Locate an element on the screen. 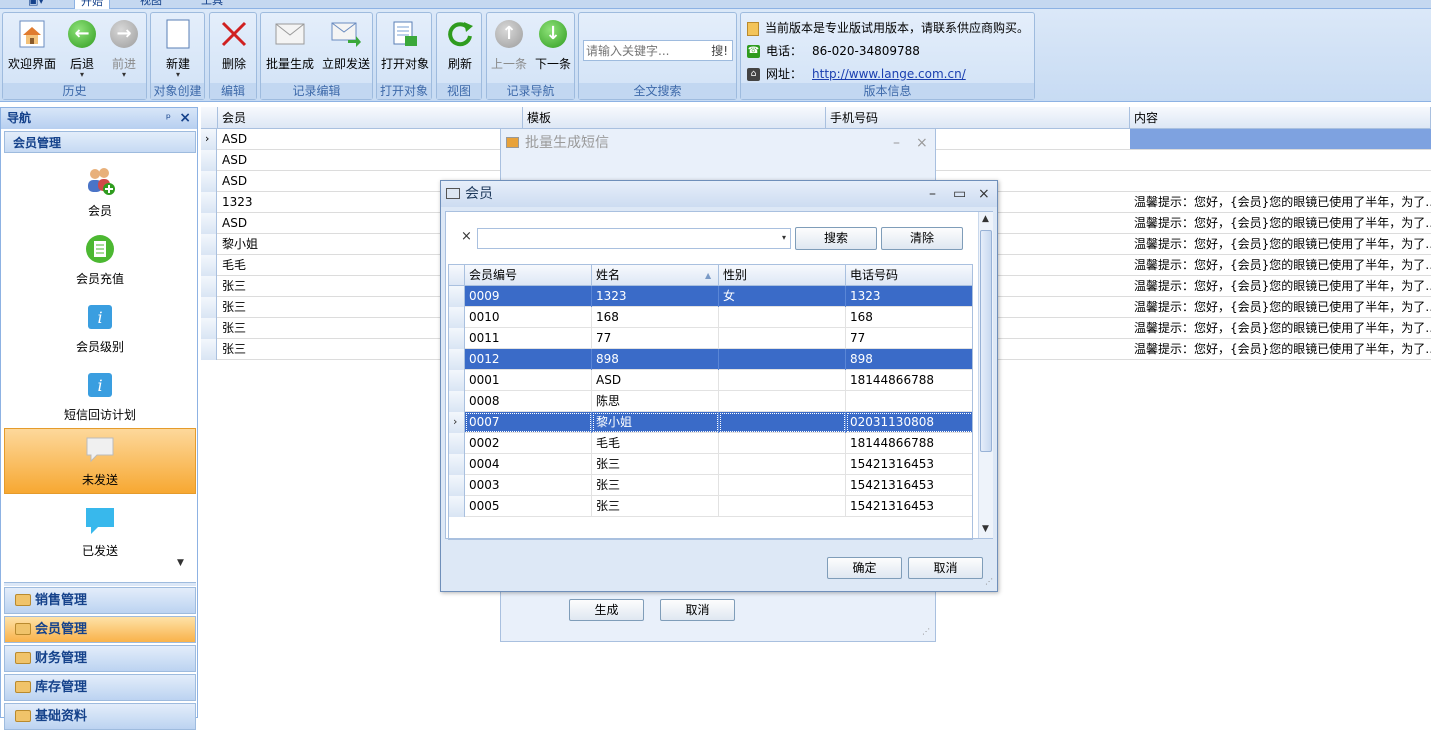  clear-button: 清除 is located at coordinates (922, 238).